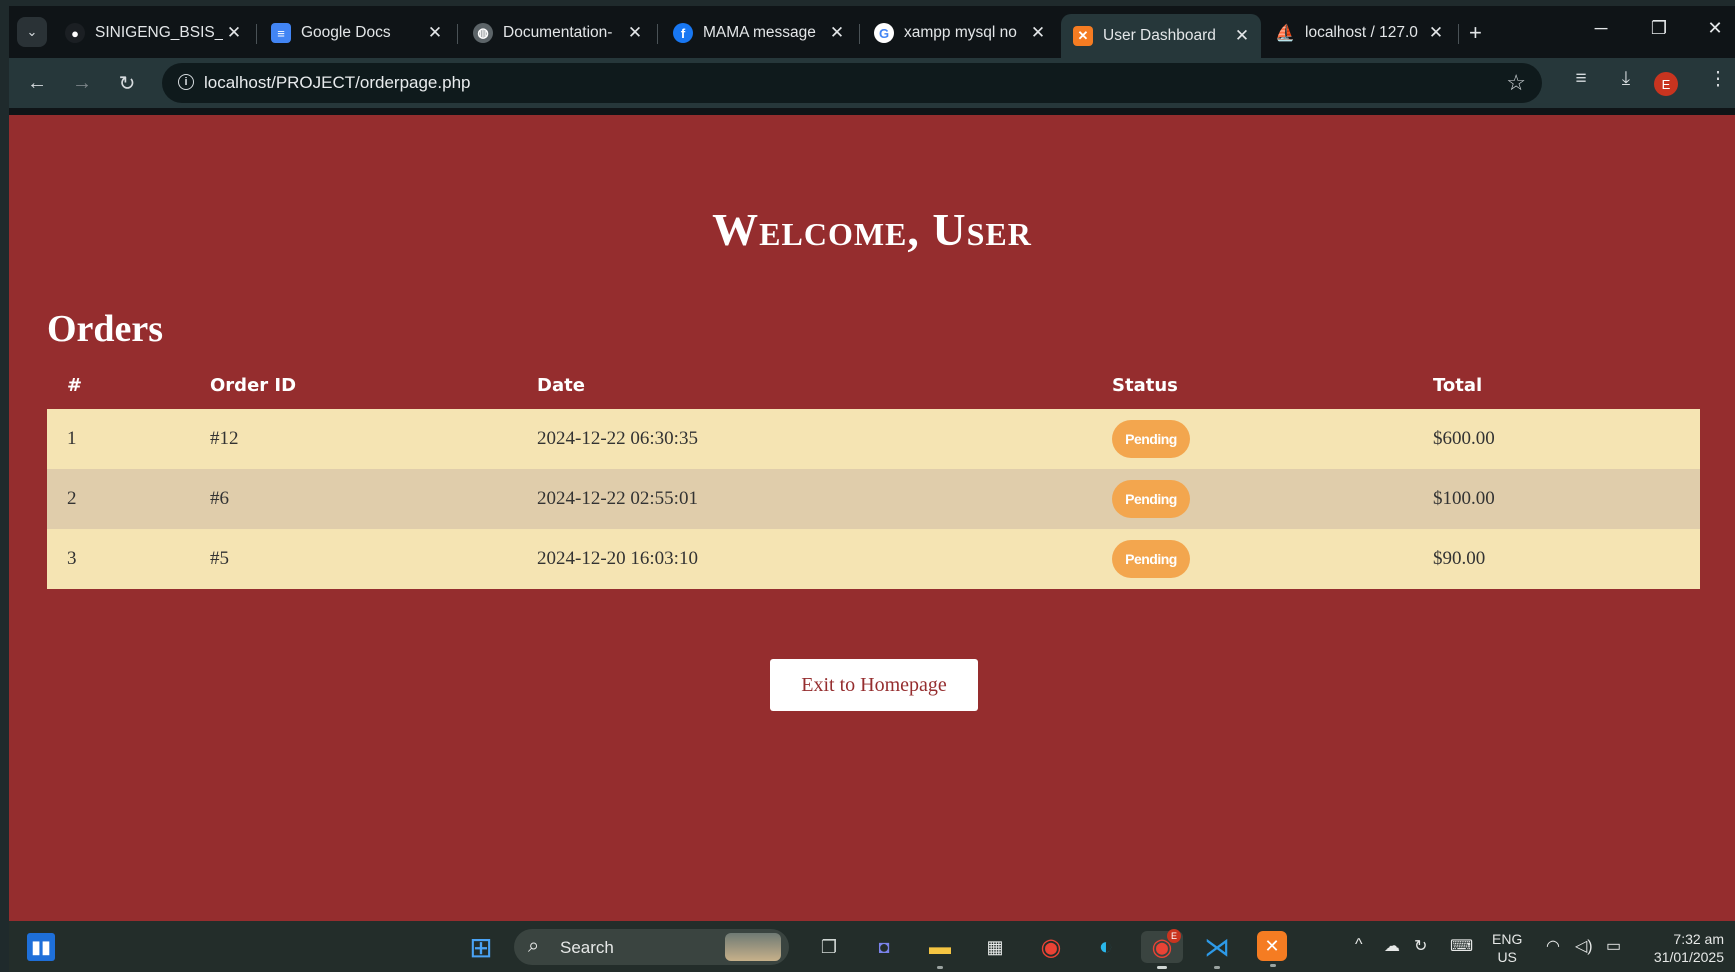 The image size is (1735, 972). I want to click on task-view-icon: ❐, so click(829, 947).